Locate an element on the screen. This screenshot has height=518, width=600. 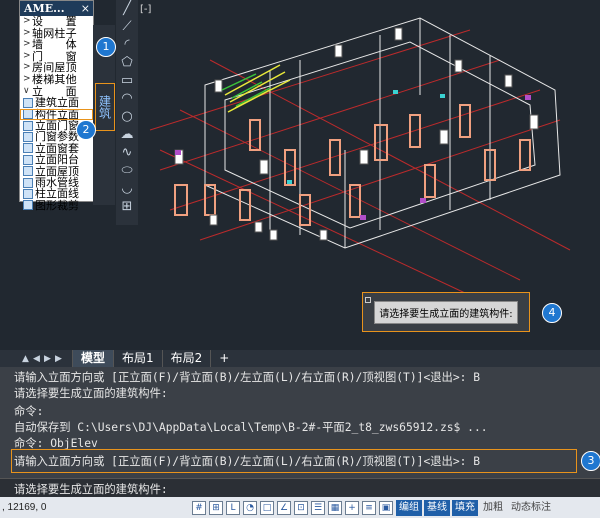
menu-settings: > 设 置 is located at coordinates (56, 22).